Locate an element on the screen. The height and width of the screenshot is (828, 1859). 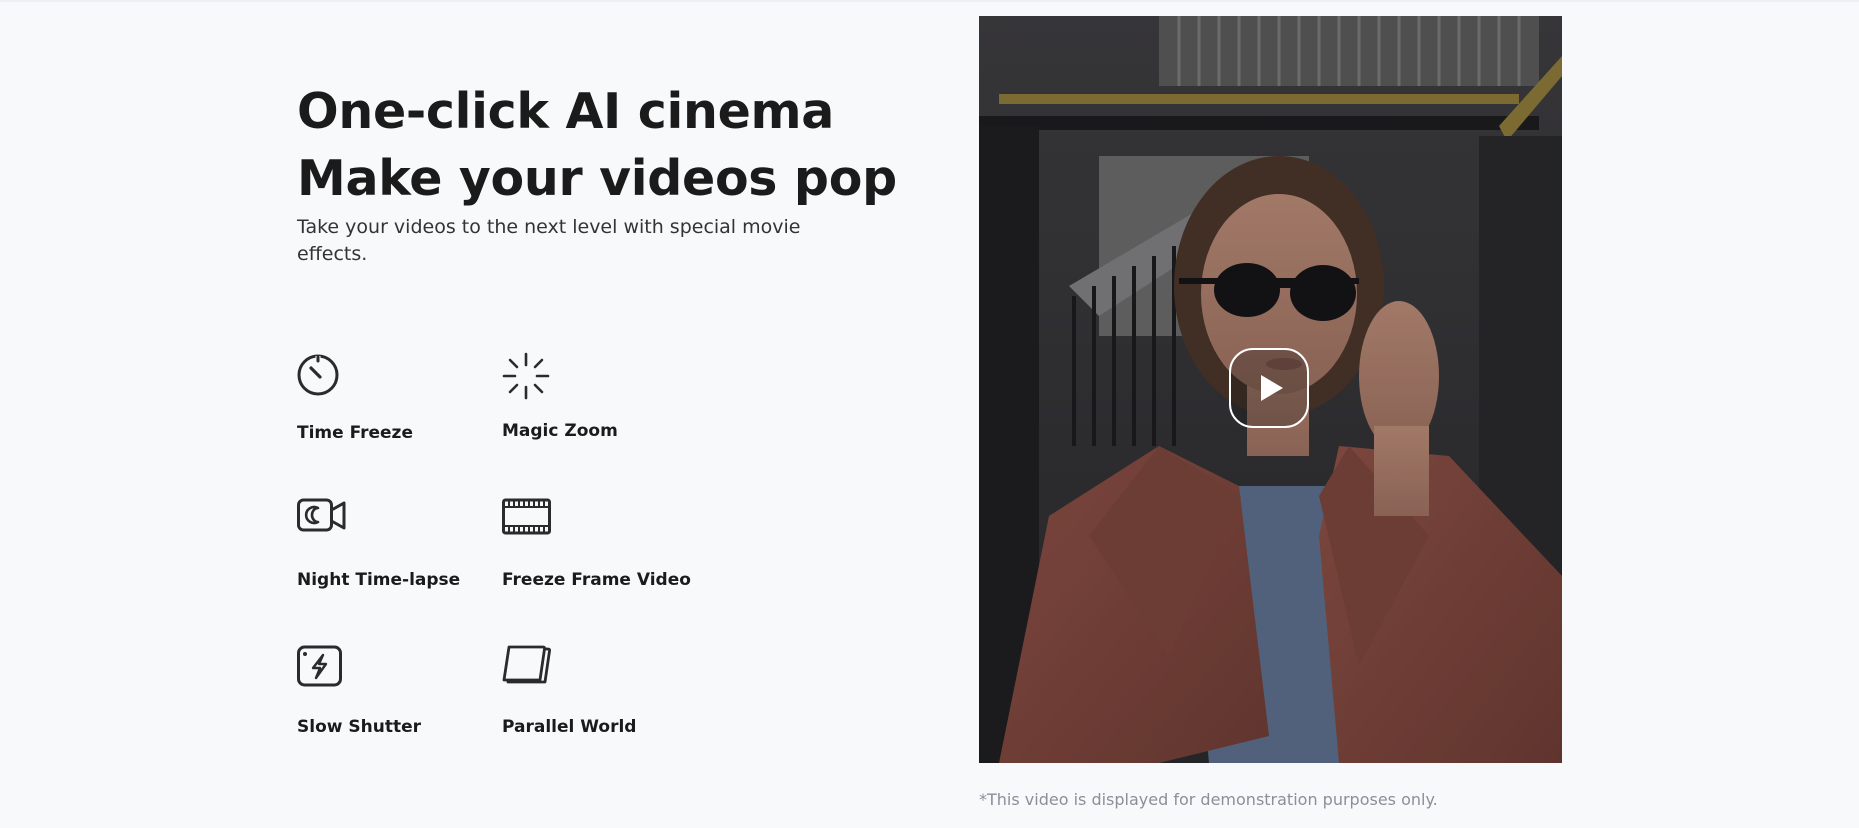
feature-label: Slow Shutter is located at coordinates (359, 727).